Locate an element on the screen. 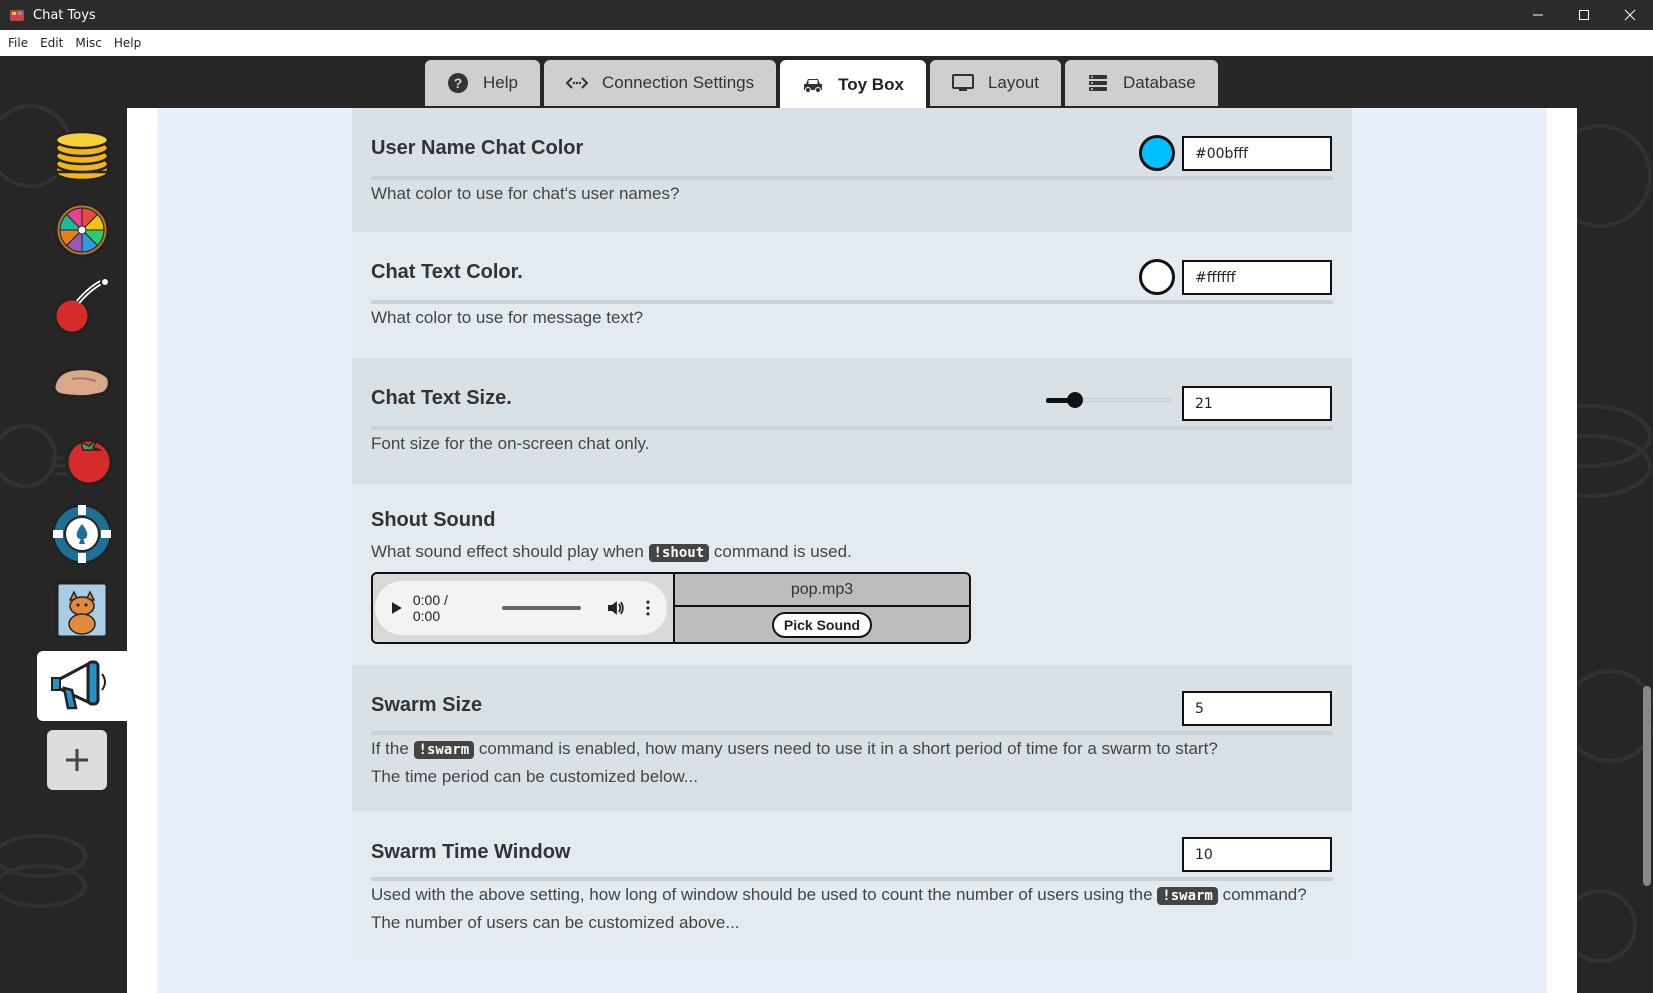 The image size is (1653, 993). close-icon is located at coordinates (1630, 15).